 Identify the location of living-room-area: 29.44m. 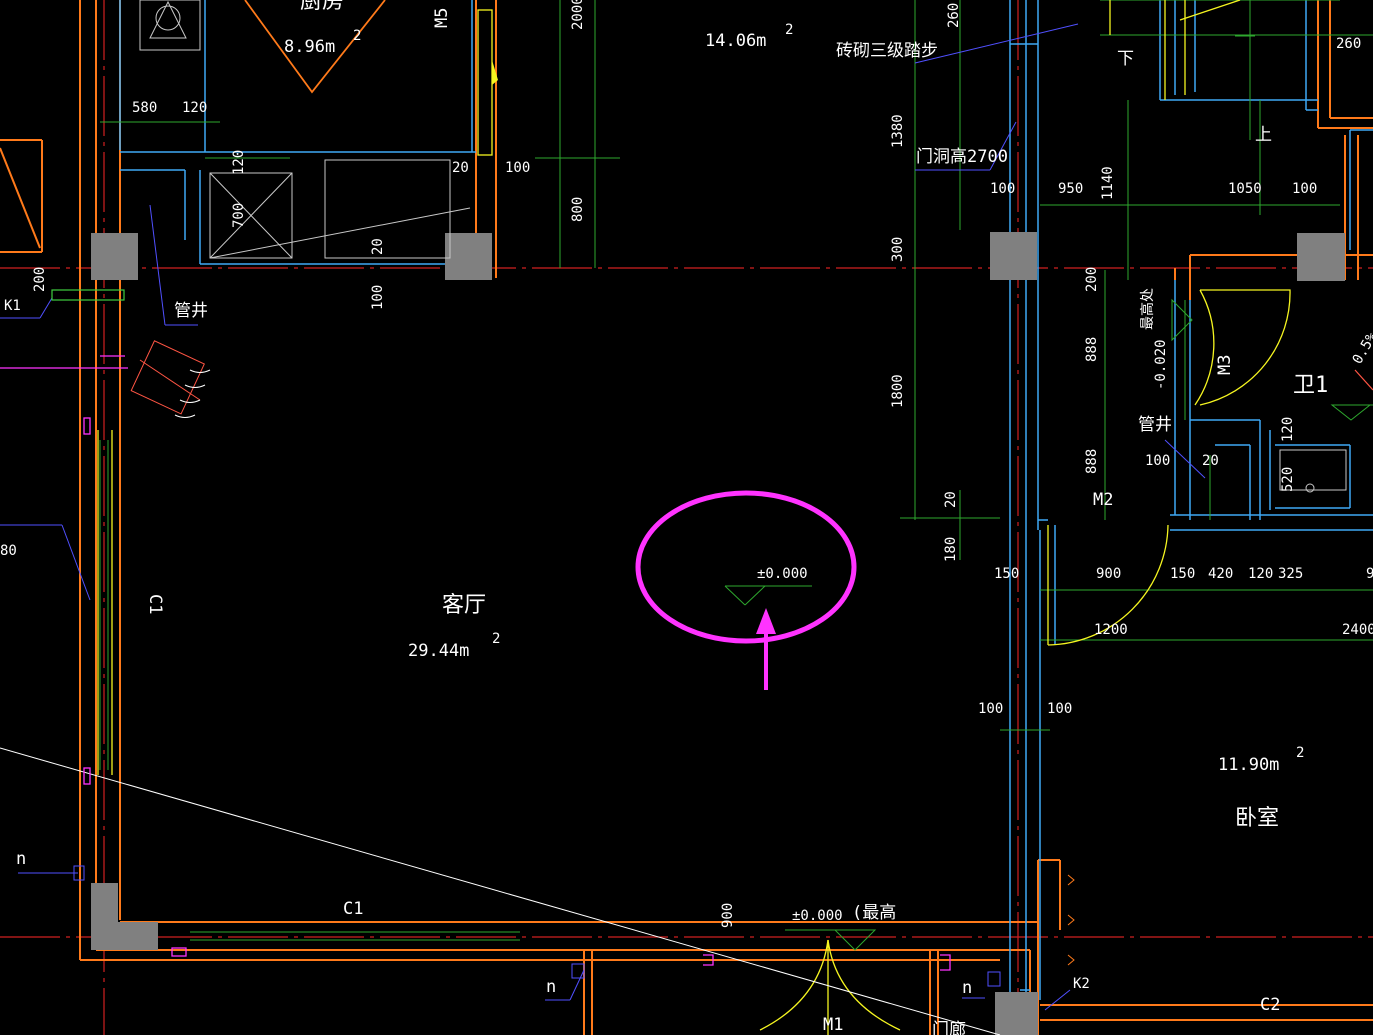
(438, 651).